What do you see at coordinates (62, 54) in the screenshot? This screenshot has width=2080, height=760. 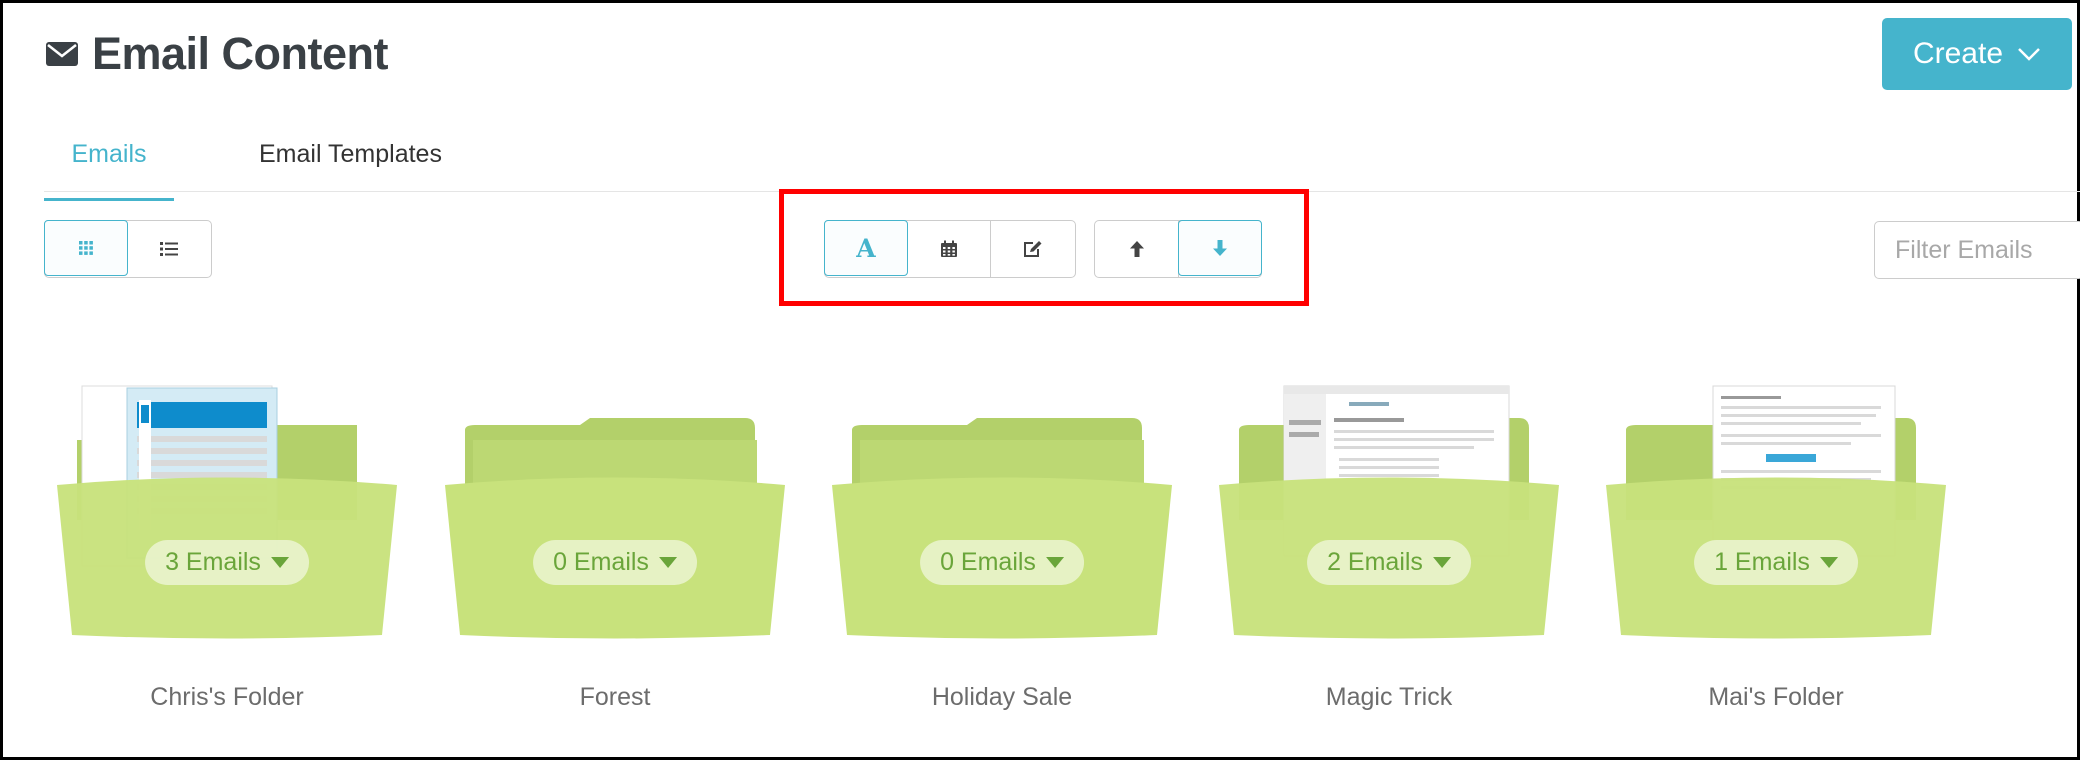 I see `envelope-icon` at bounding box center [62, 54].